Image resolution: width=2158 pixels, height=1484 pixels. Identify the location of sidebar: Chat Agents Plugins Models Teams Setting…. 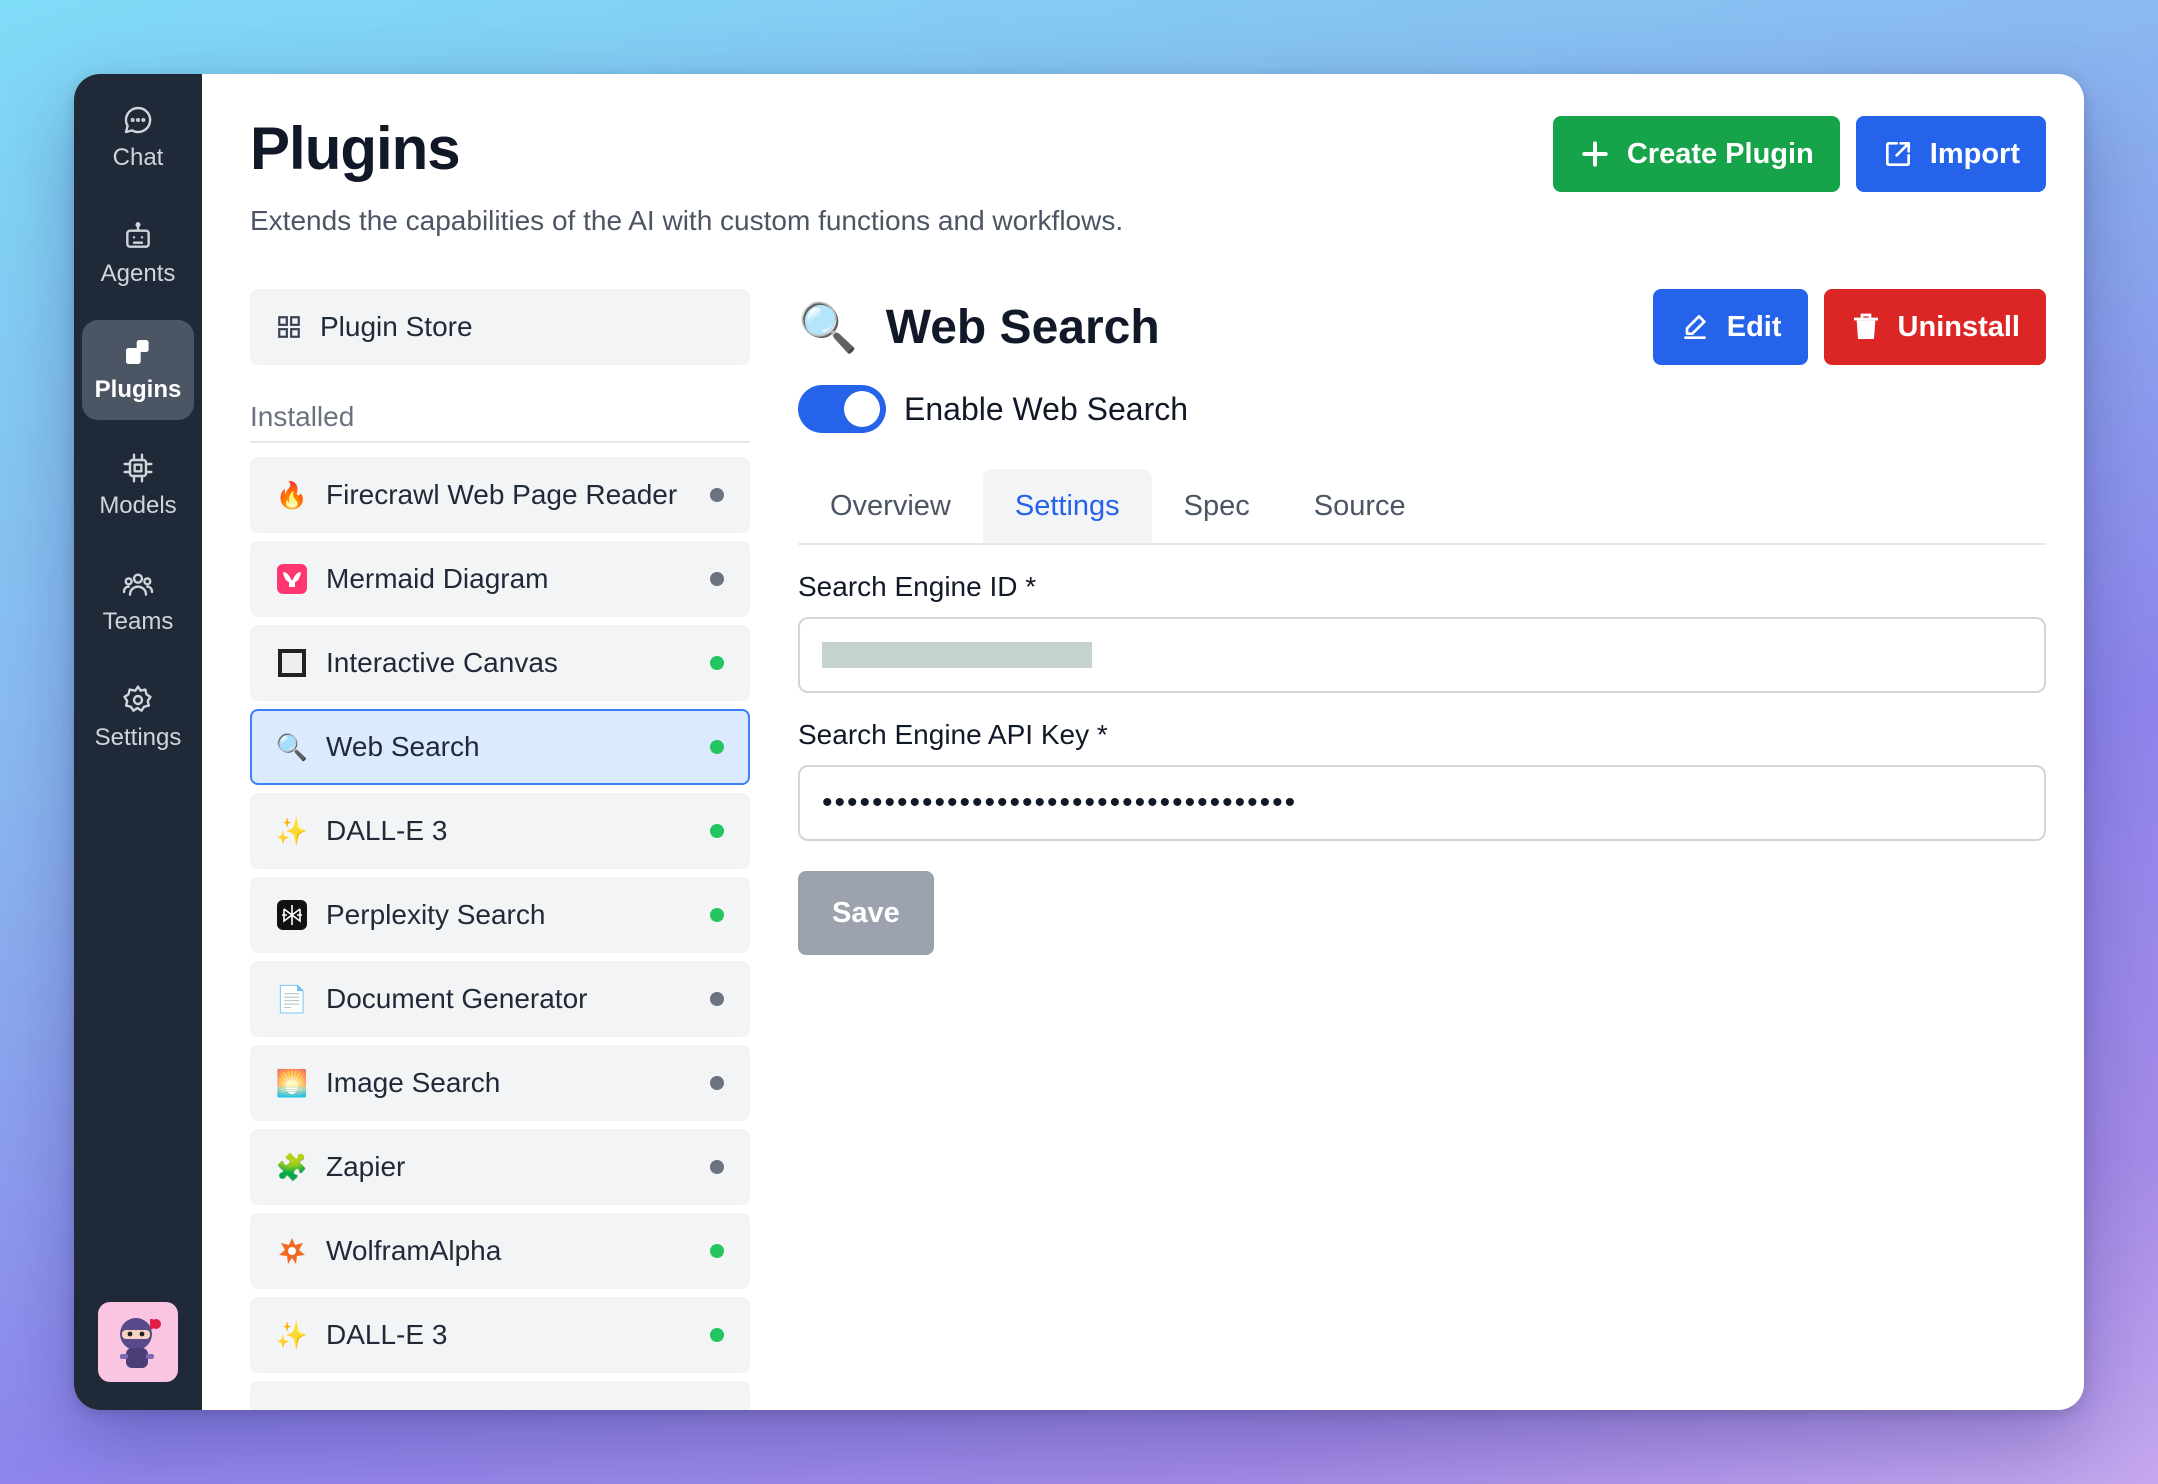
(138, 742).